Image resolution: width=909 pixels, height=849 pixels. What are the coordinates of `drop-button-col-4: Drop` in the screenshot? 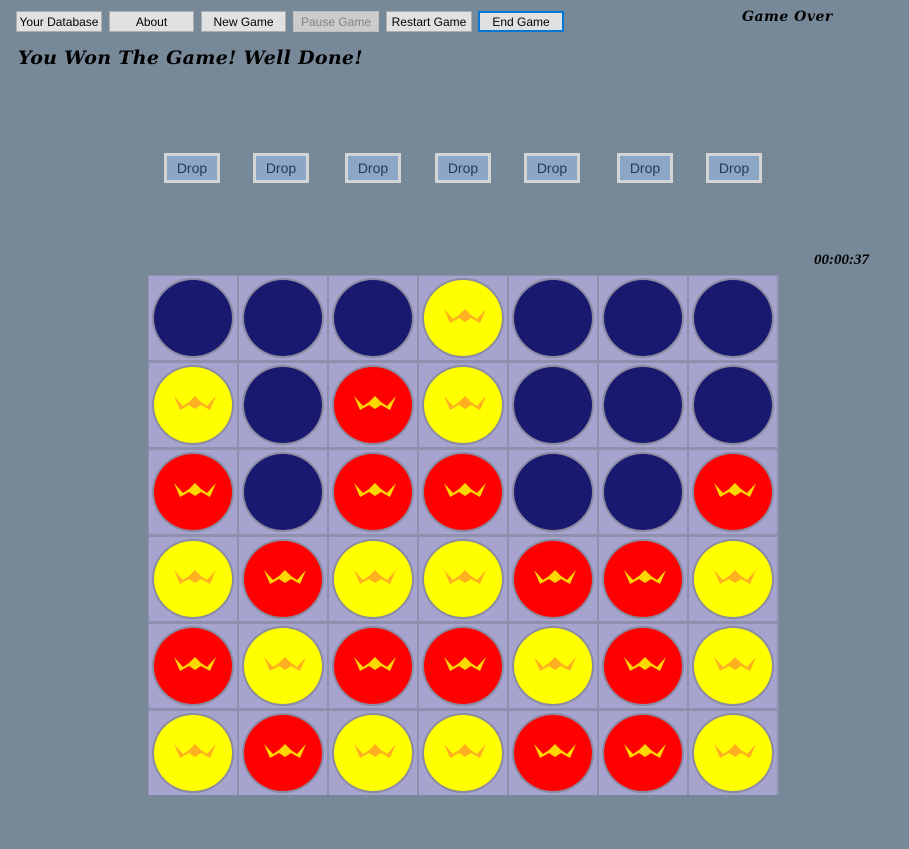 It's located at (463, 168).